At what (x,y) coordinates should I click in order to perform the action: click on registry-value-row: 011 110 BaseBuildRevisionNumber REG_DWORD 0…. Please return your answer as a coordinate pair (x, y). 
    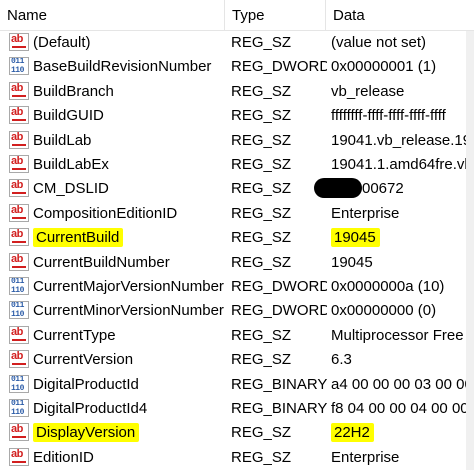
    Looking at the image, I should click on (233, 67).